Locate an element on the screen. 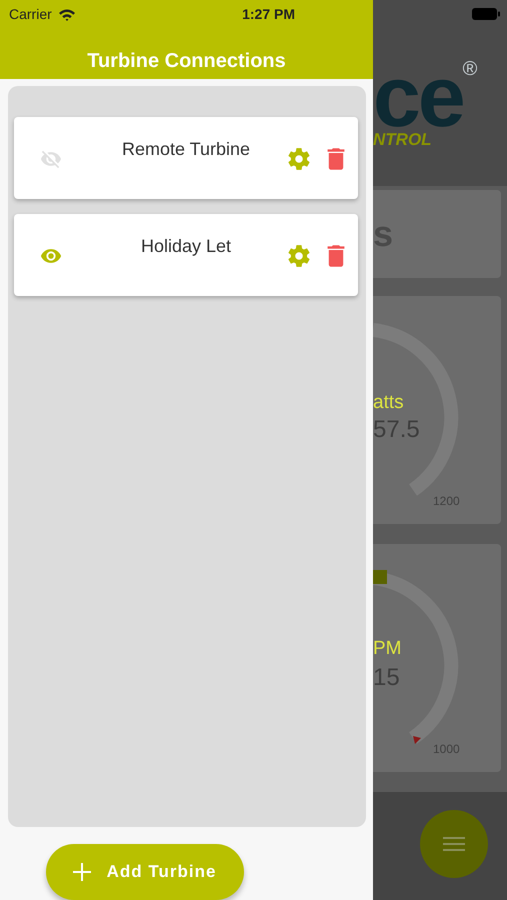  battery-icon is located at coordinates (486, 14).